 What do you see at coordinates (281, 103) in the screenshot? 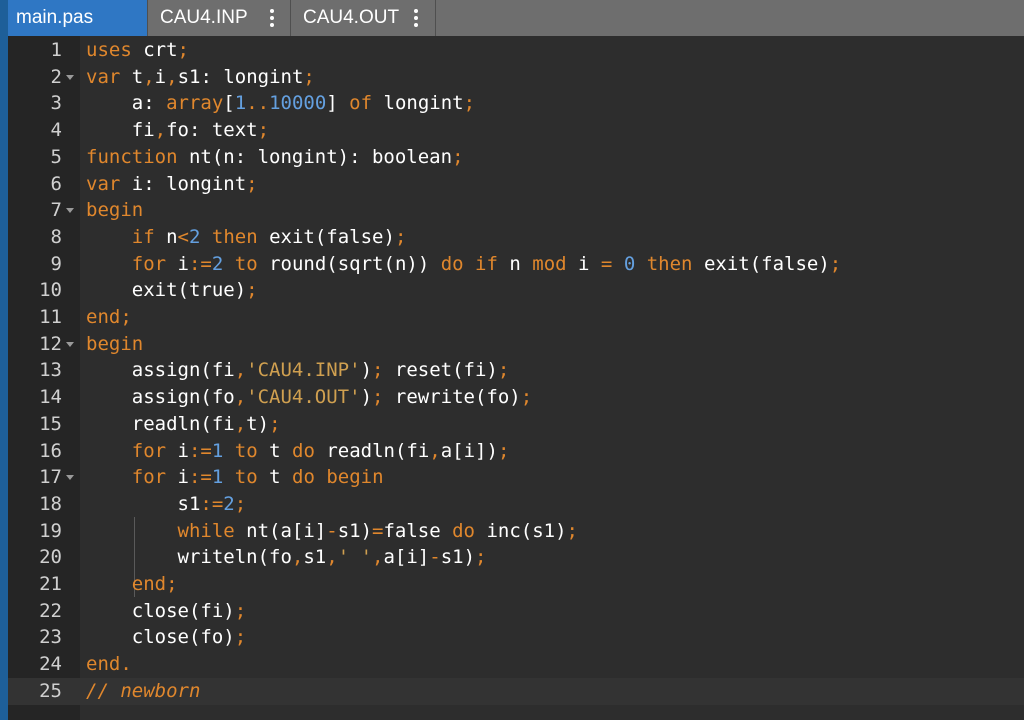
I see `code-text: a: array[1..10000] of longint;` at bounding box center [281, 103].